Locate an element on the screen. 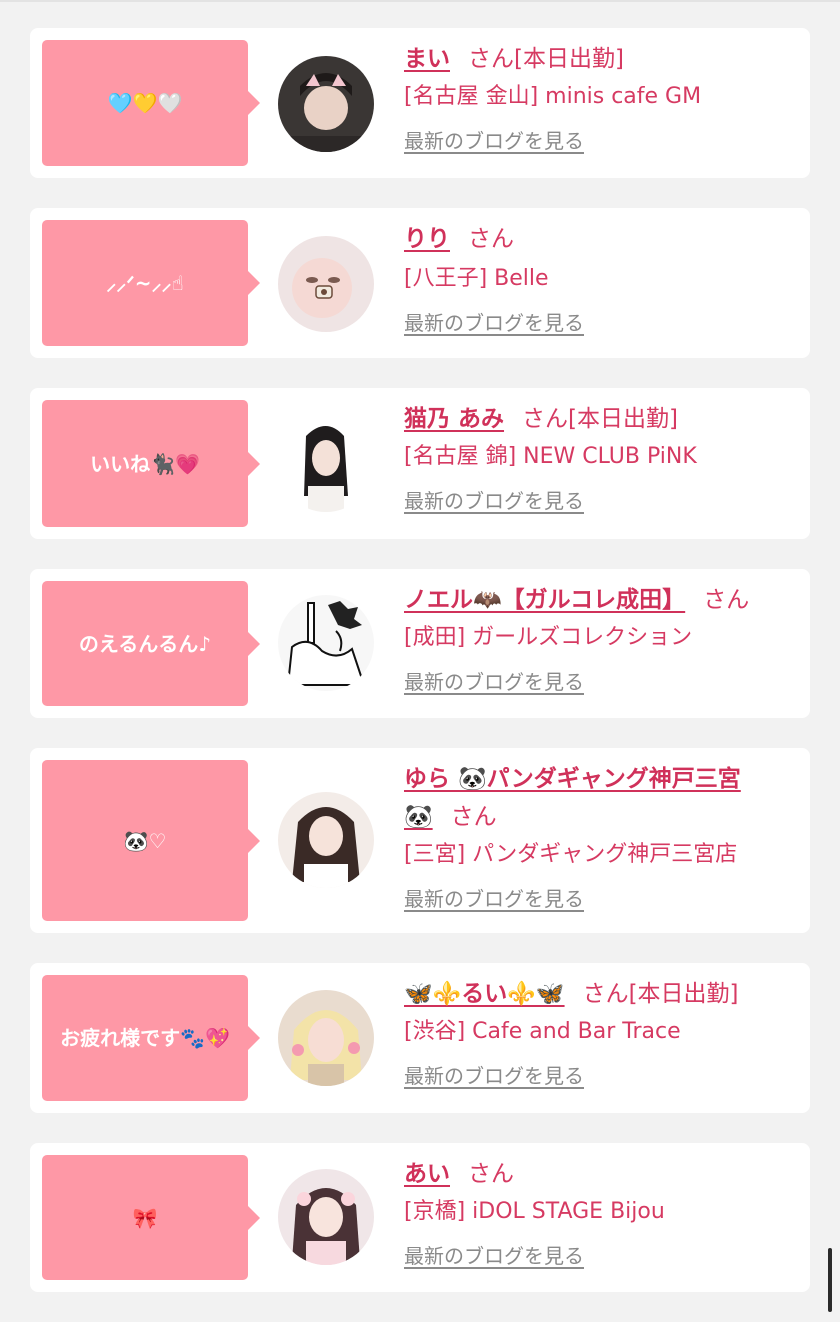 This screenshot has height=1322, width=840. comment-bubble: 🐼♡ is located at coordinates (151, 840).